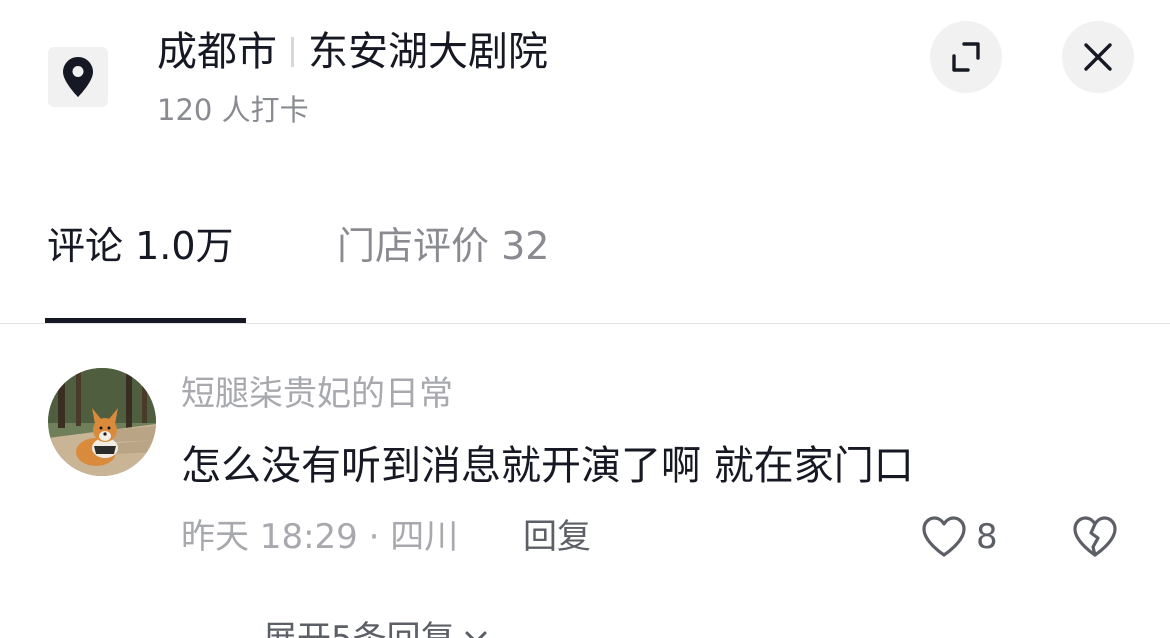 The width and height of the screenshot is (1170, 638). Describe the element at coordinates (292, 52) in the screenshot. I see `title-divider` at that location.